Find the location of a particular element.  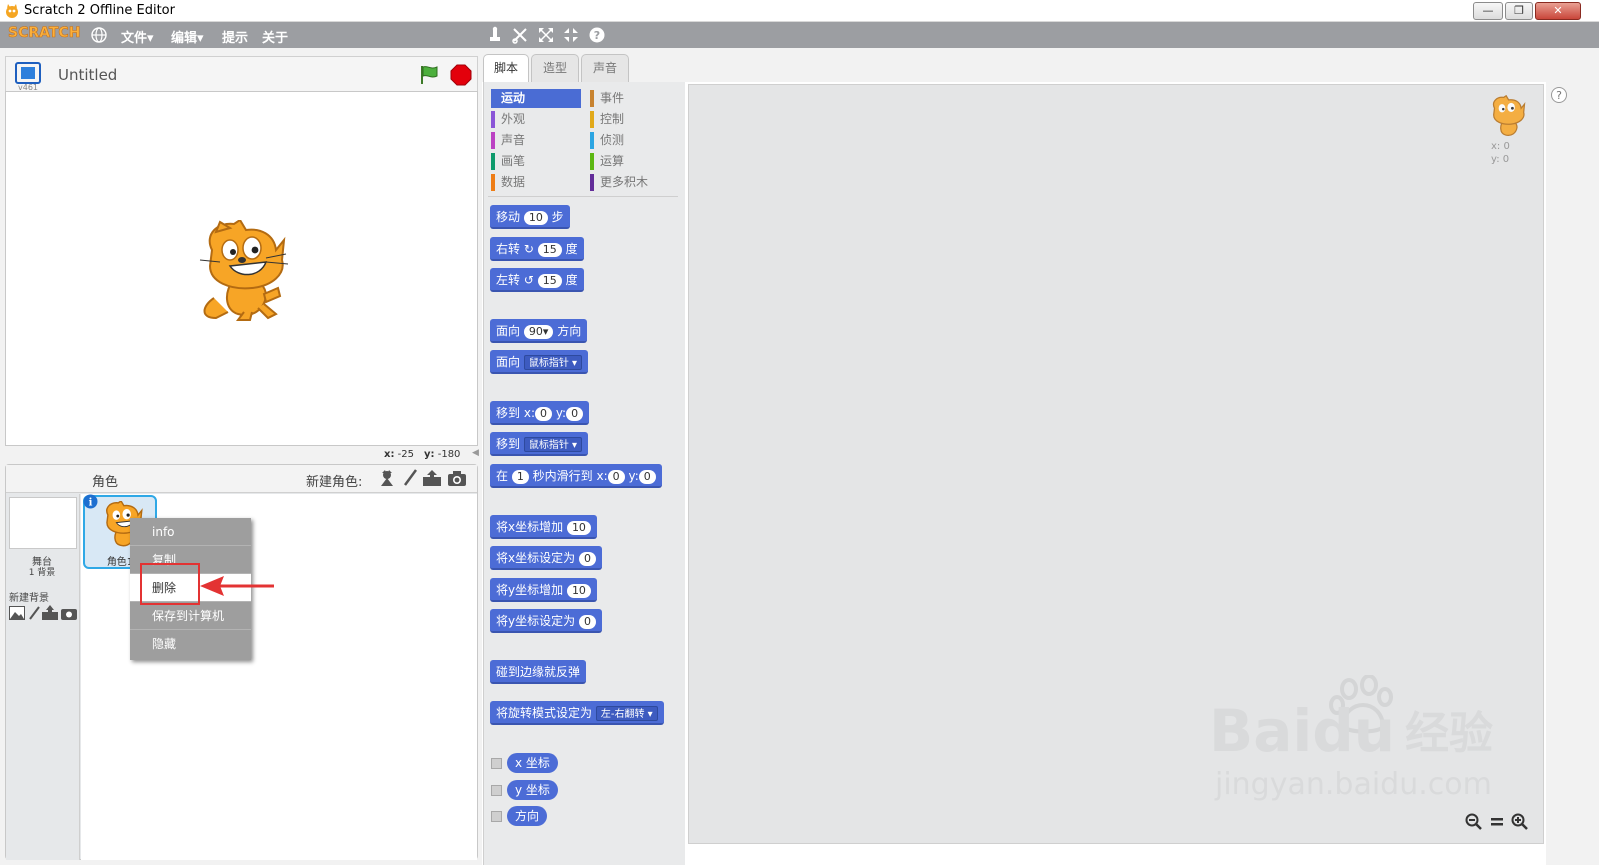

block-input: 1 is located at coordinates (520, 476).